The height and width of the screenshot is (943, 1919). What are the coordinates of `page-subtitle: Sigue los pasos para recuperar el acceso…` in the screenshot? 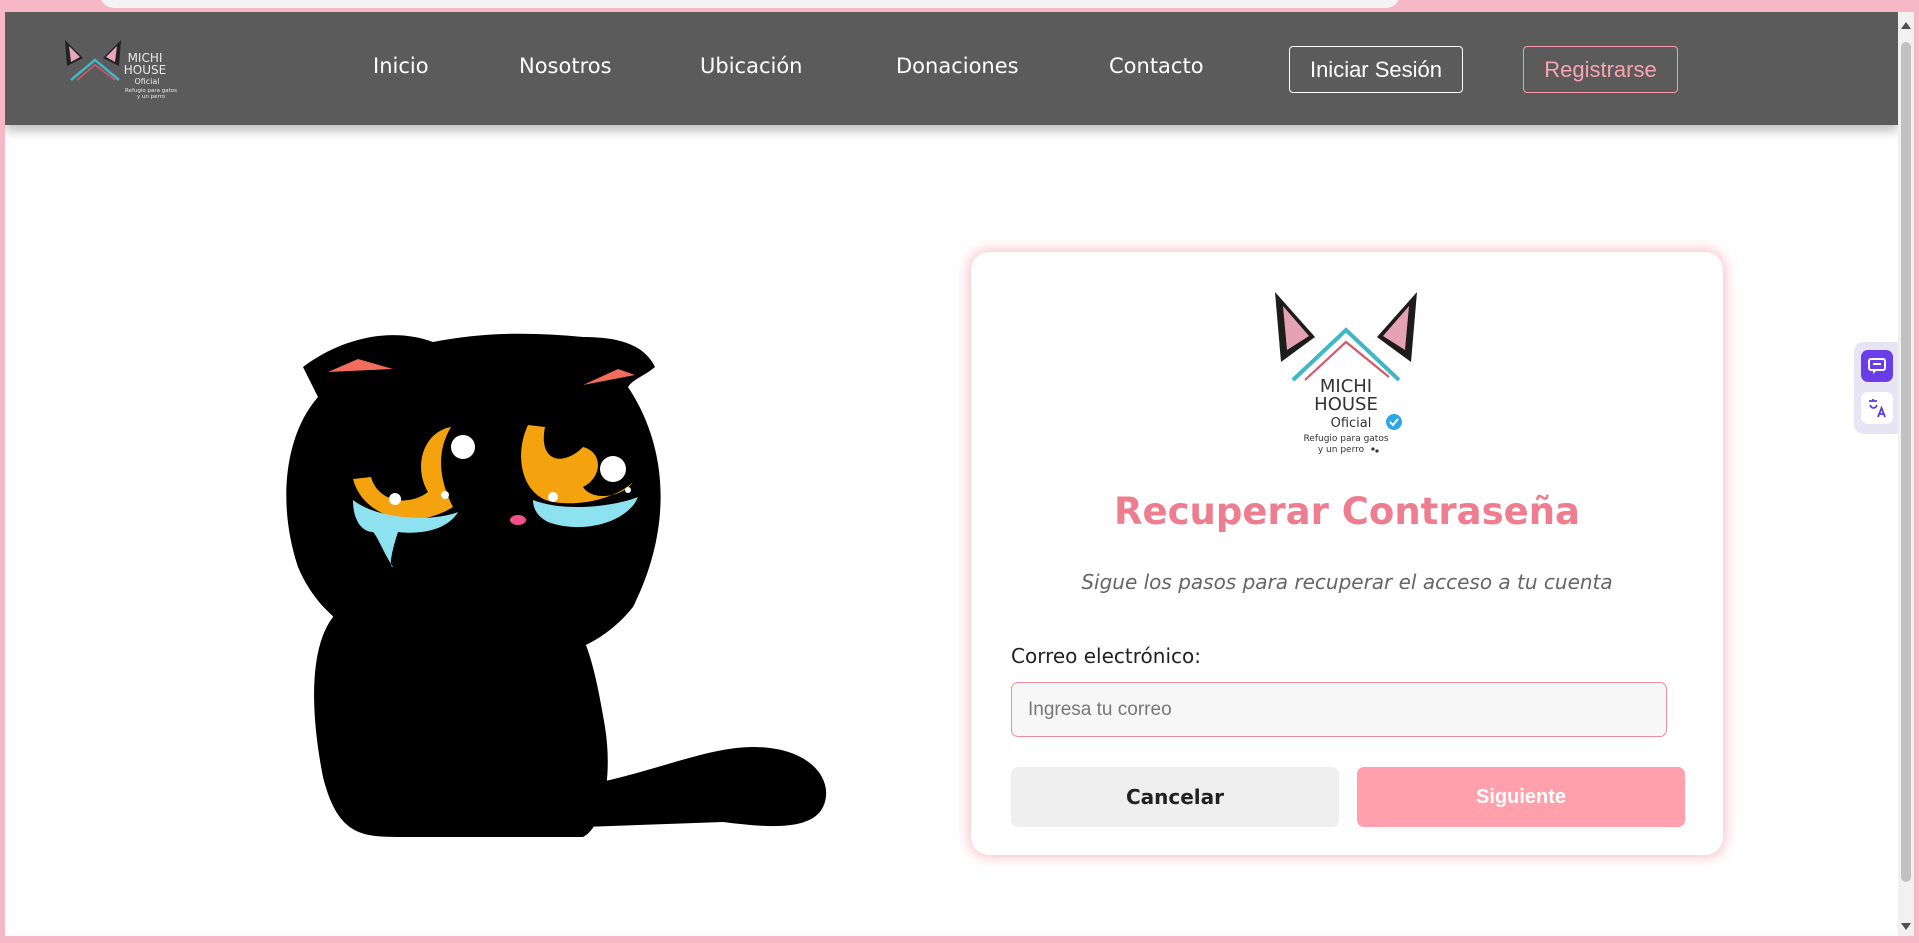 It's located at (1347, 582).